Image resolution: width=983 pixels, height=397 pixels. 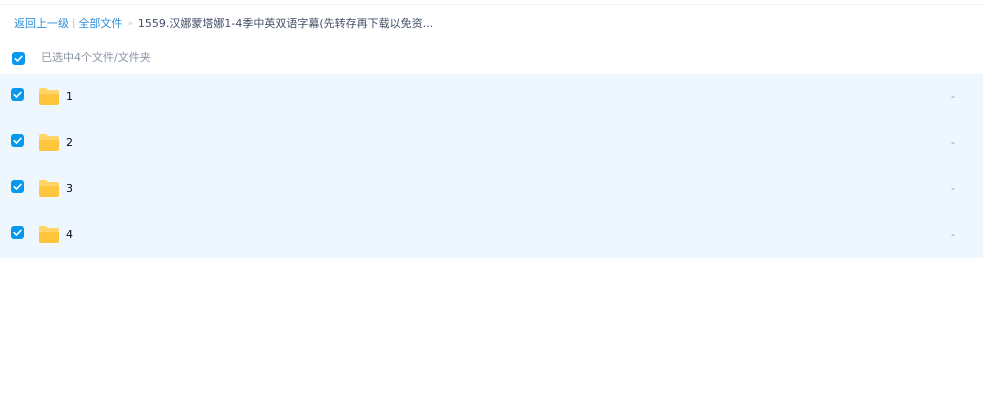 I want to click on breadcrumb-arrow-icon: », so click(x=130, y=24).